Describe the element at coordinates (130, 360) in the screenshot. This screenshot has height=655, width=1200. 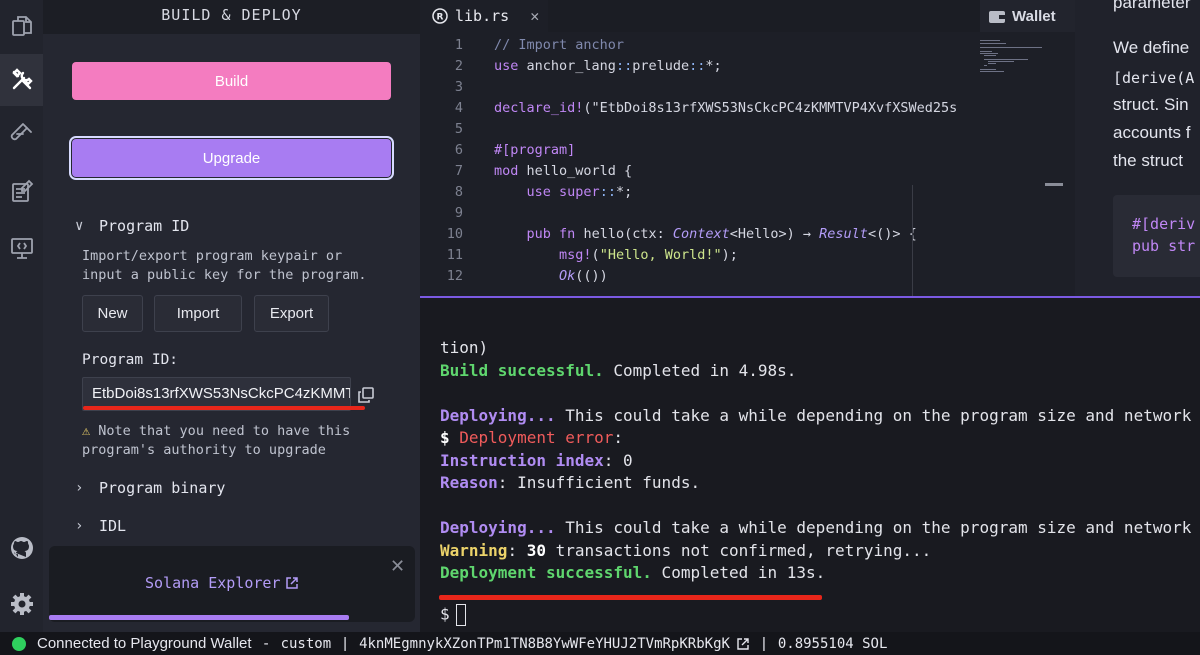
I see `program-id-label: Program ID:` at that location.